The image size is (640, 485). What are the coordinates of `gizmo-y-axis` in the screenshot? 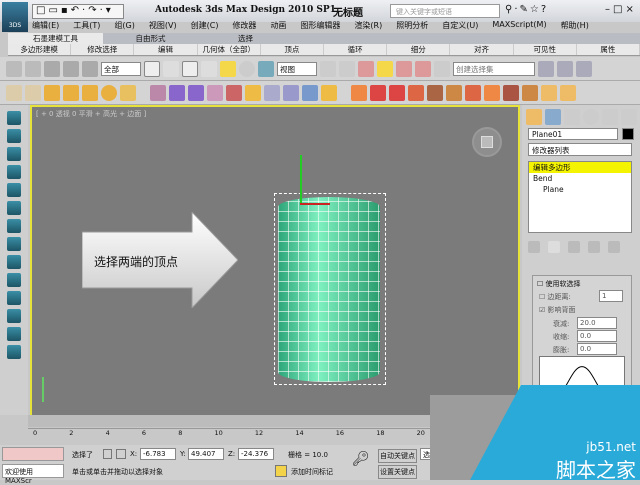 It's located at (301, 180).